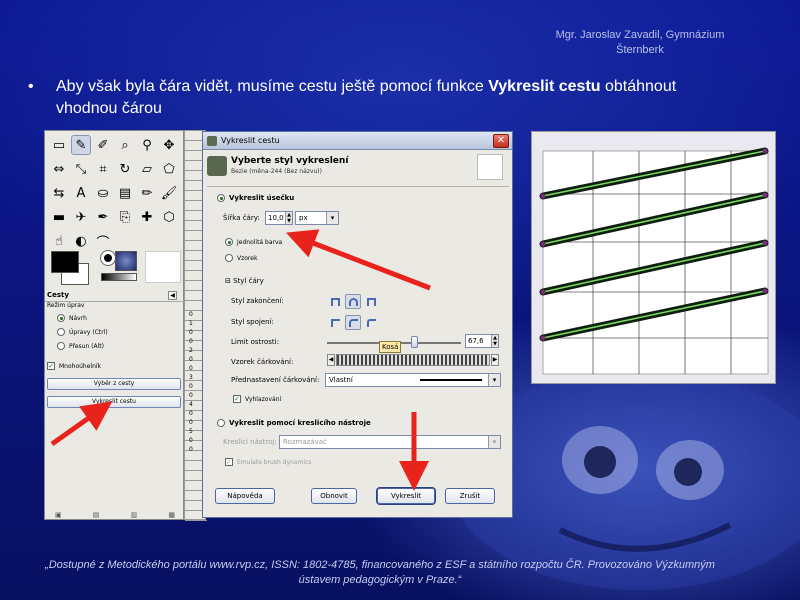  What do you see at coordinates (317, 218) in the screenshot?
I see `unit-select: px ▾` at bounding box center [317, 218].